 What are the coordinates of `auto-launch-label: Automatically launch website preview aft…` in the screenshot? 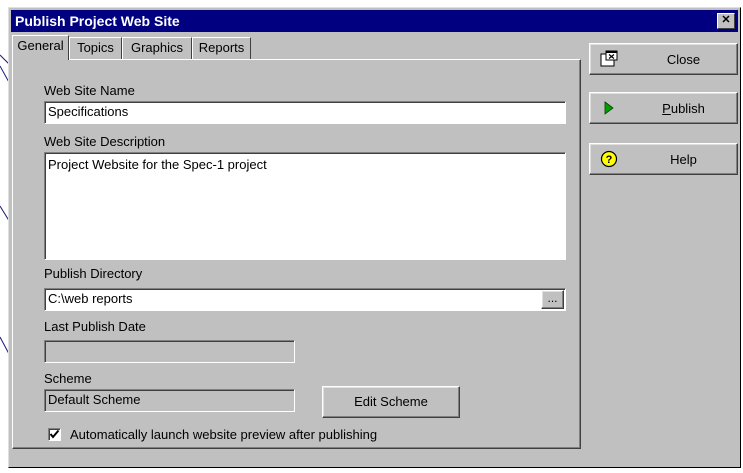 It's located at (224, 434).